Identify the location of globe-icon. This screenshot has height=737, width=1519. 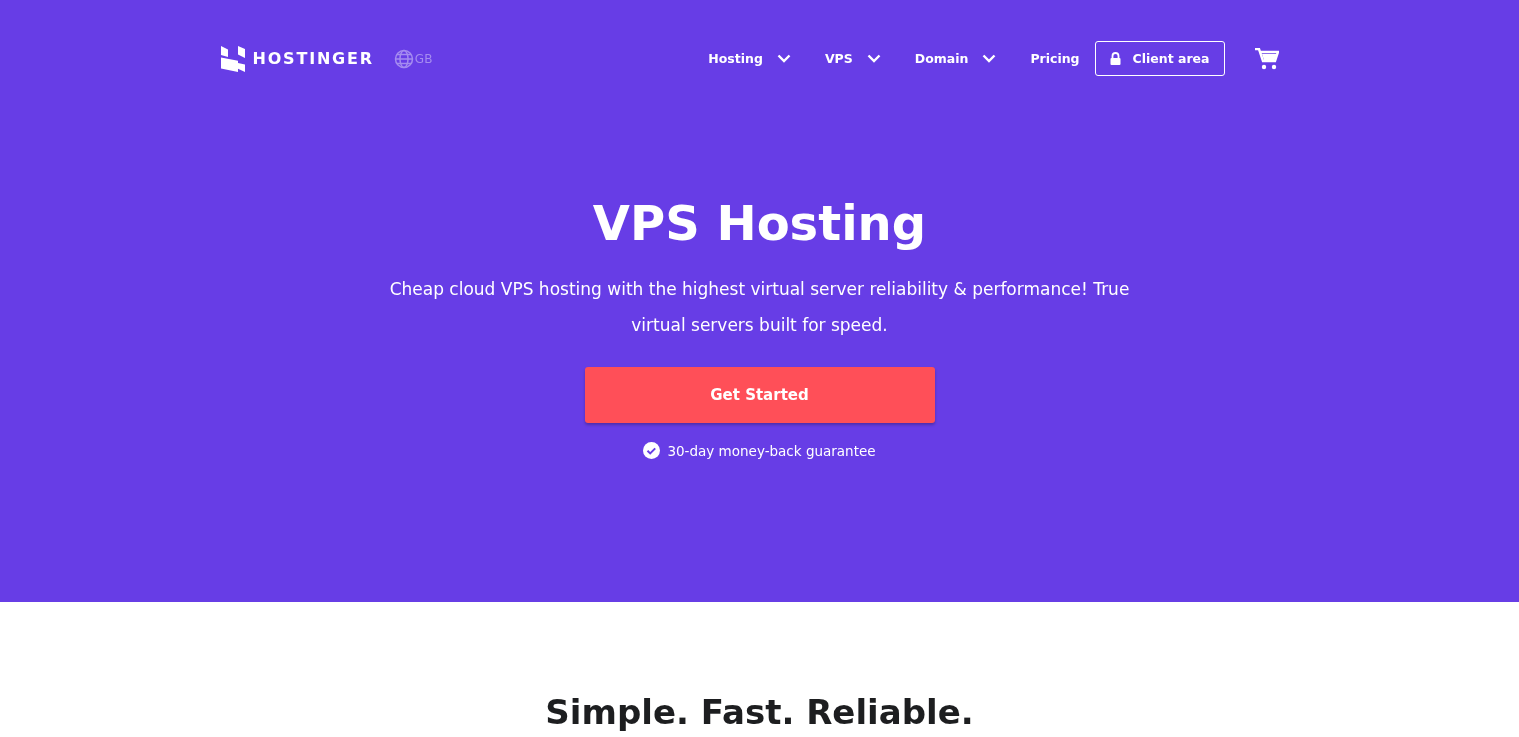
(403, 58).